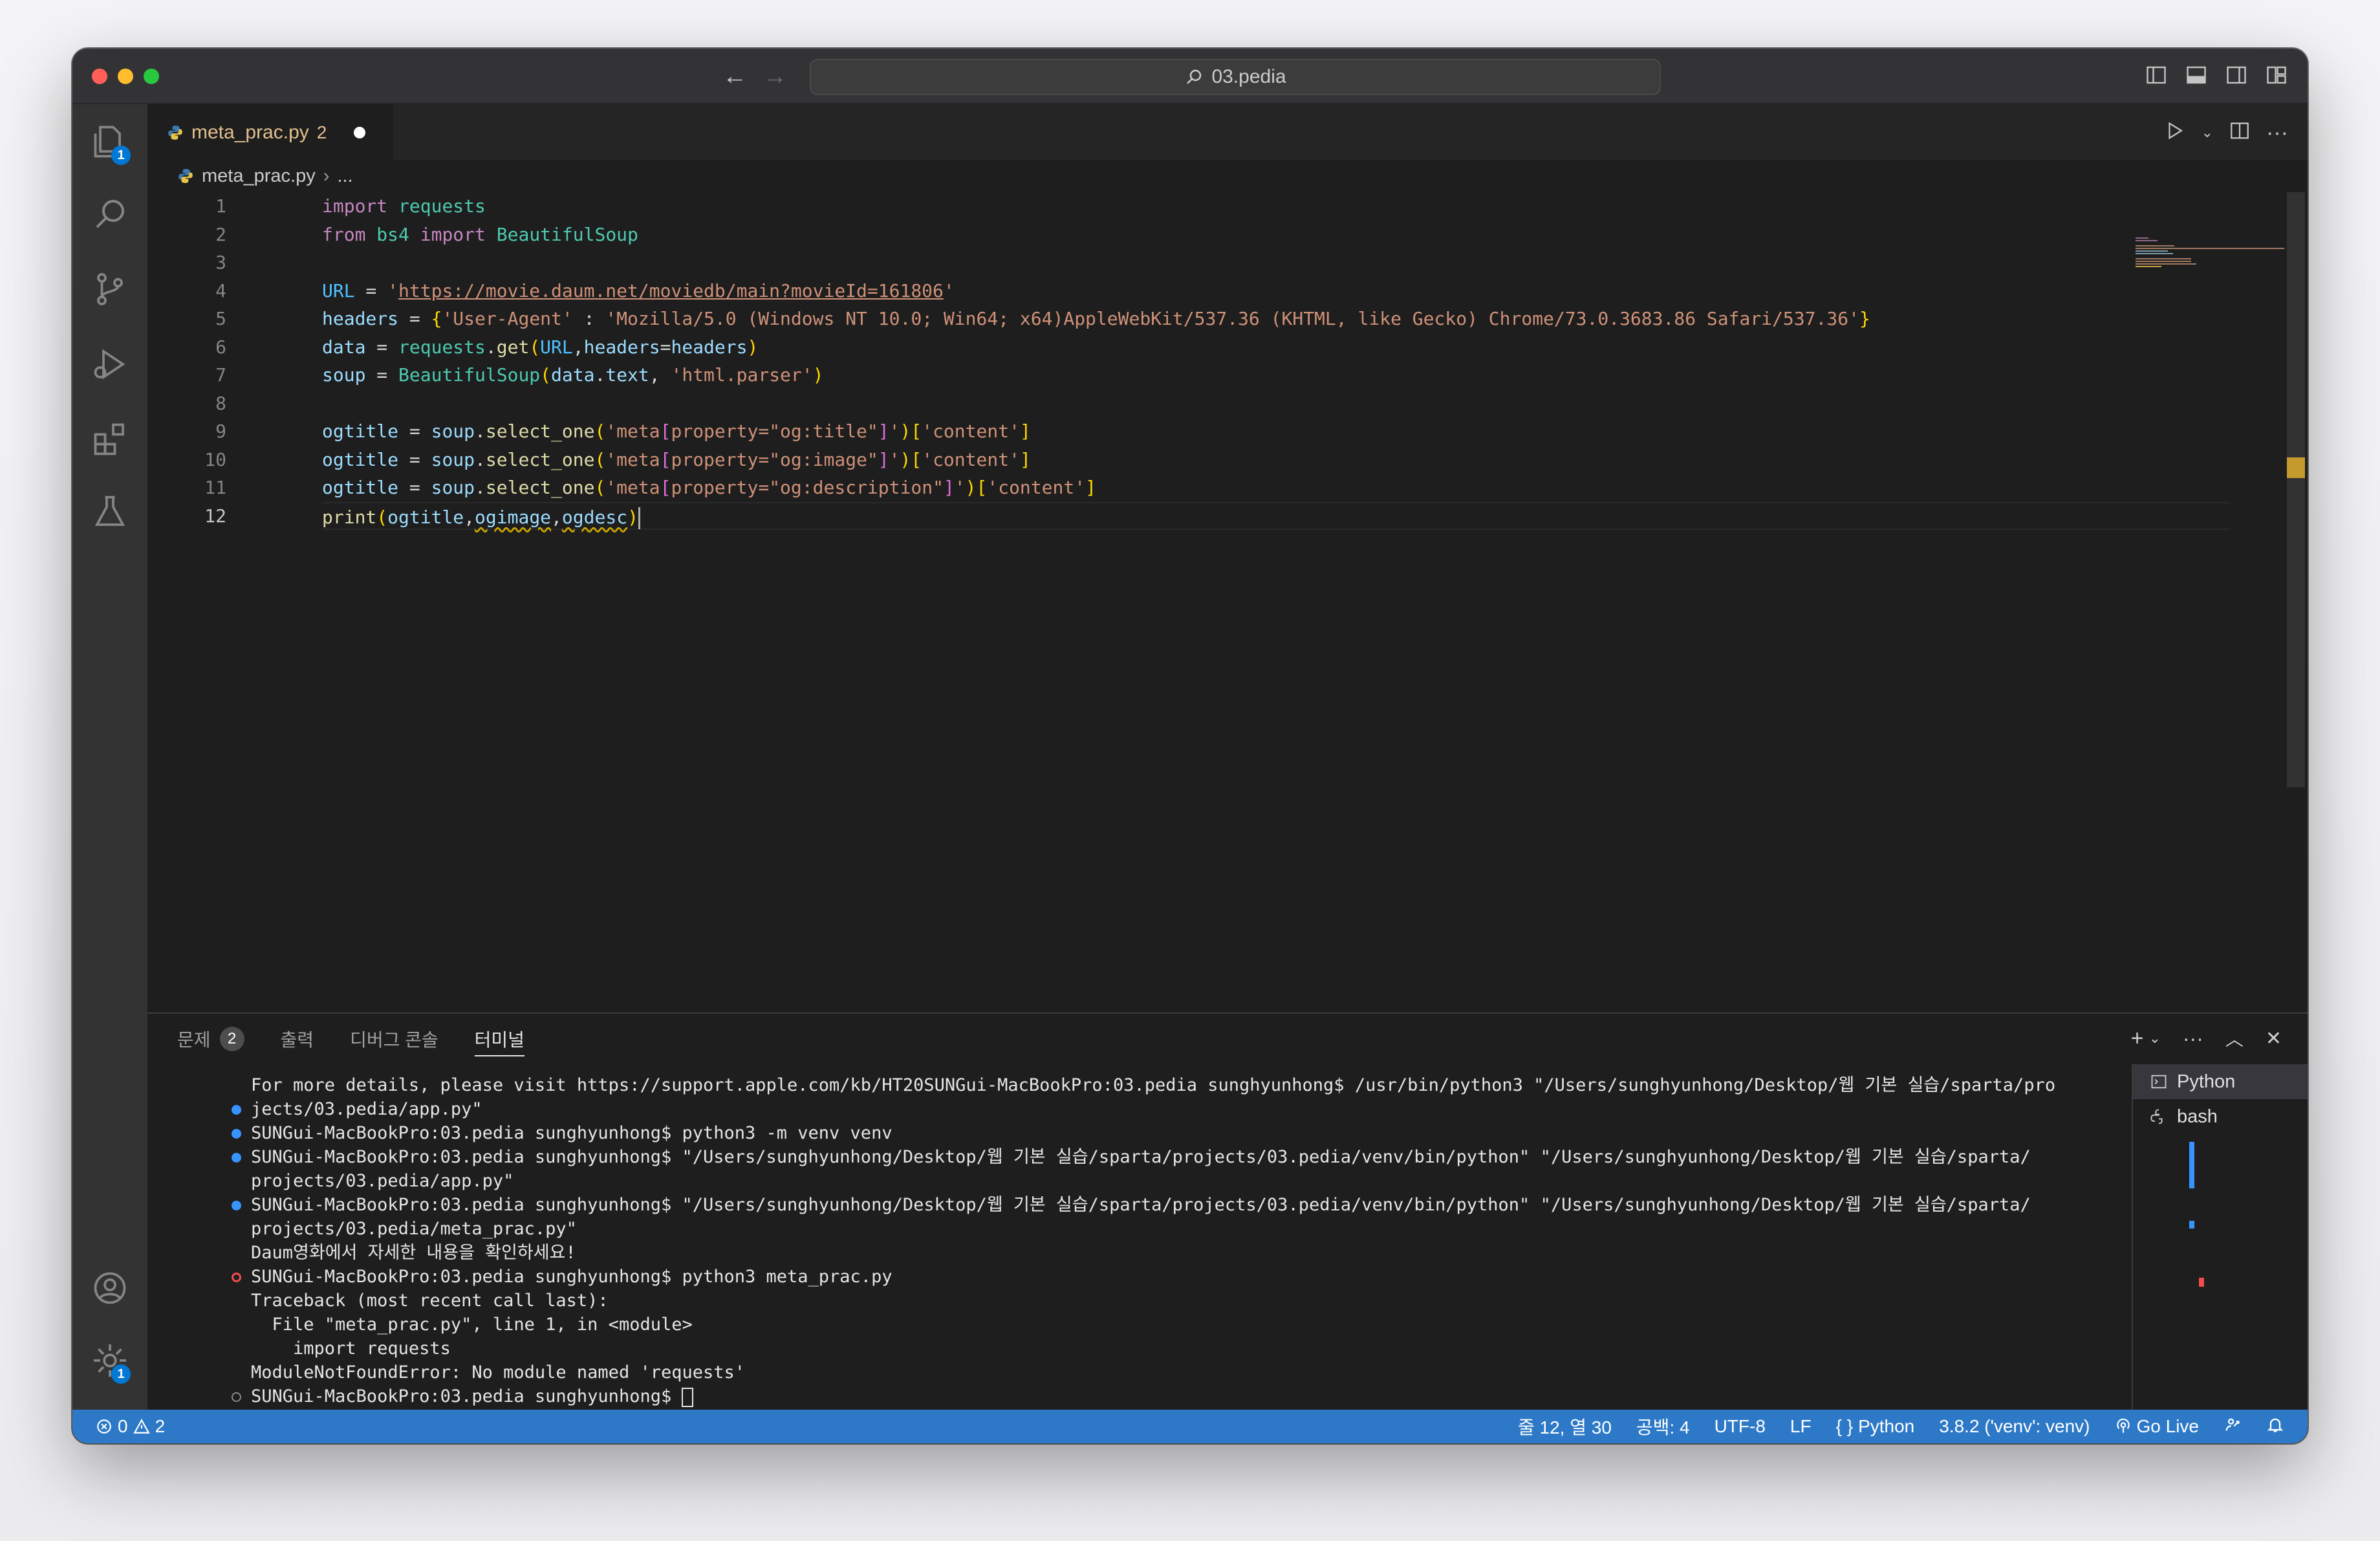 Image resolution: width=2380 pixels, height=1541 pixels. Describe the element at coordinates (2123, 1425) in the screenshot. I see `broadcast-icon` at that location.